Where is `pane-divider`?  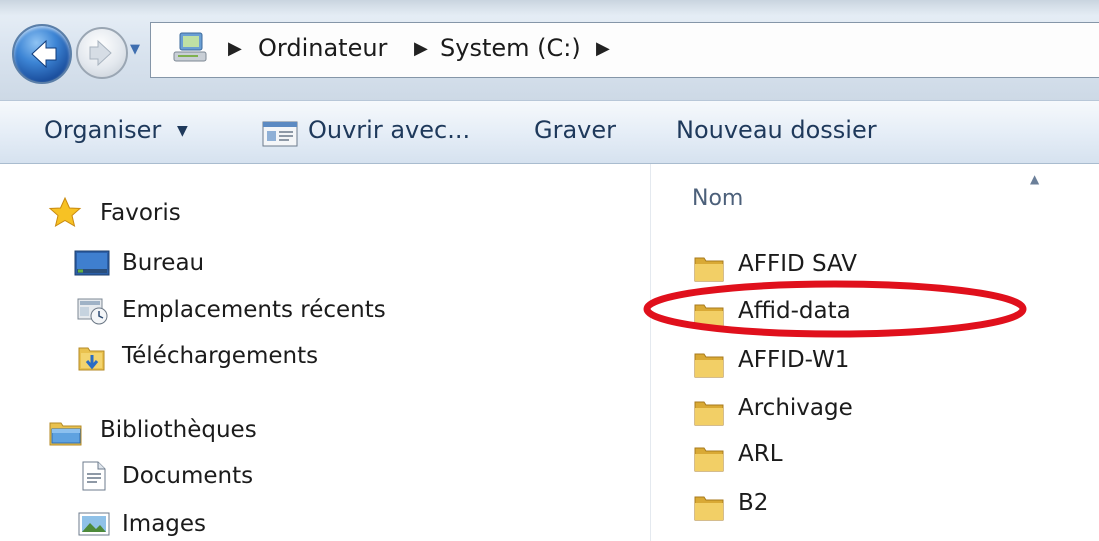
pane-divider is located at coordinates (650, 352).